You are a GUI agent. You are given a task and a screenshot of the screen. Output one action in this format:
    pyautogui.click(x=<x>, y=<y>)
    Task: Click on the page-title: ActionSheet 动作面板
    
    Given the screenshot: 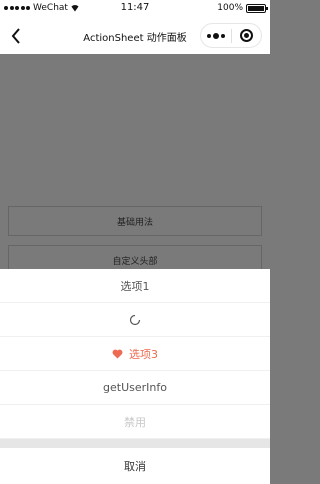 What is the action you would take?
    pyautogui.click(x=135, y=38)
    